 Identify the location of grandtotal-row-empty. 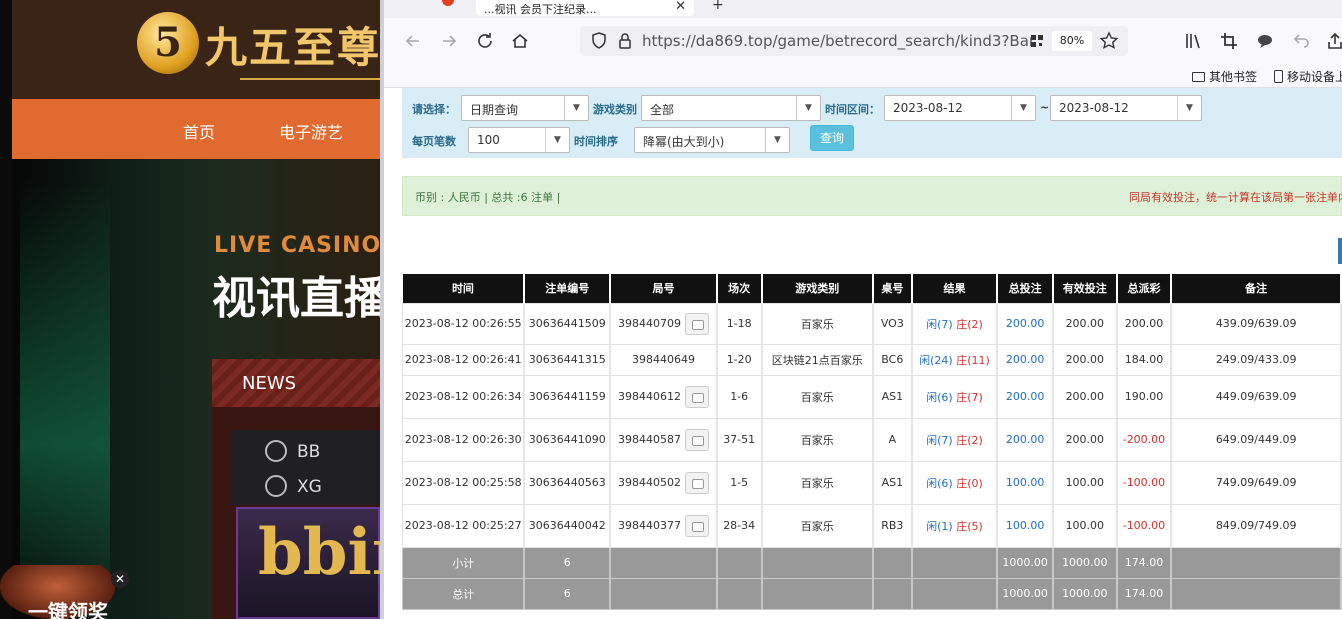
(1256, 593).